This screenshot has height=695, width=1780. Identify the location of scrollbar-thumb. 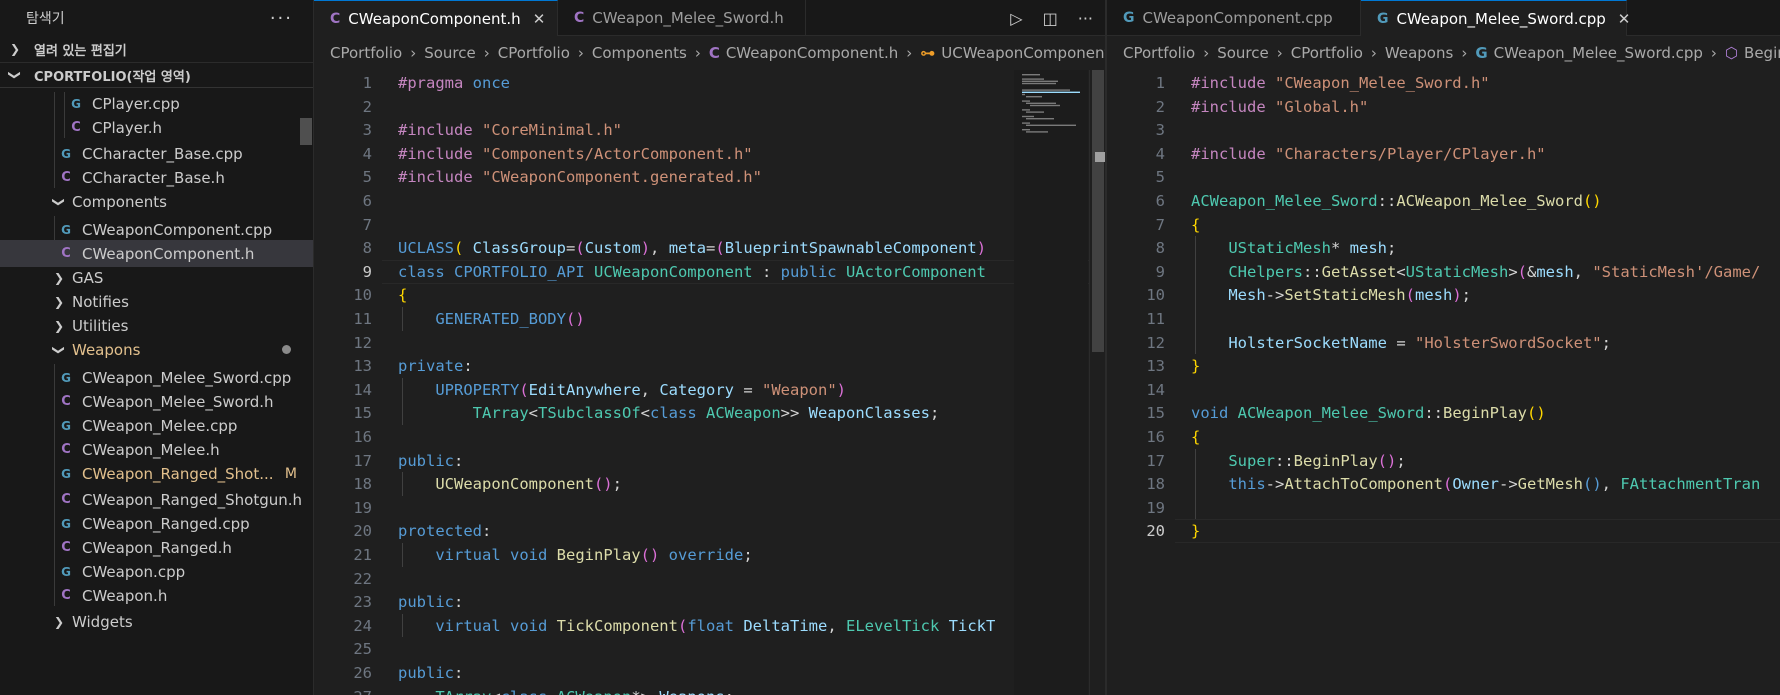
(1098, 211).